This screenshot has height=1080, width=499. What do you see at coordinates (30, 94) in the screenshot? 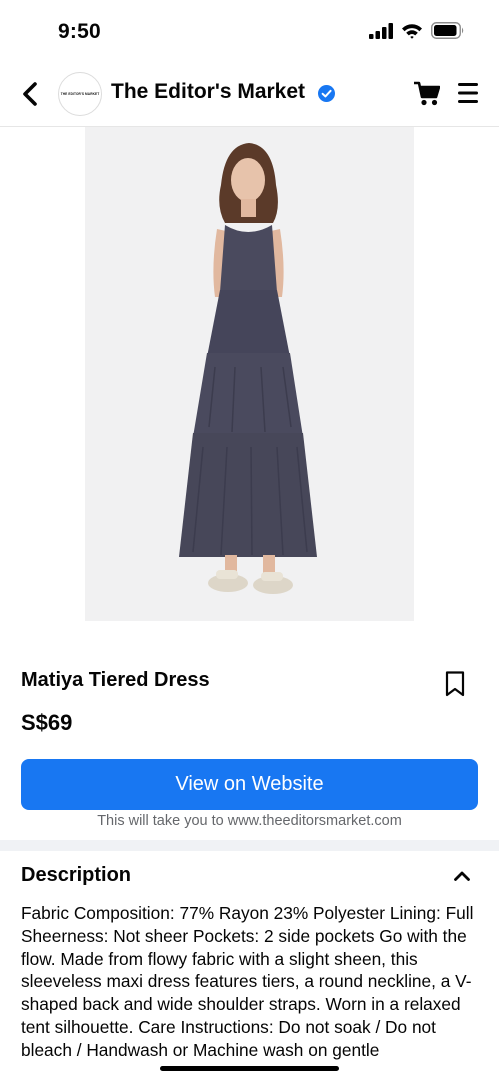
I see `chevron-left-icon` at bounding box center [30, 94].